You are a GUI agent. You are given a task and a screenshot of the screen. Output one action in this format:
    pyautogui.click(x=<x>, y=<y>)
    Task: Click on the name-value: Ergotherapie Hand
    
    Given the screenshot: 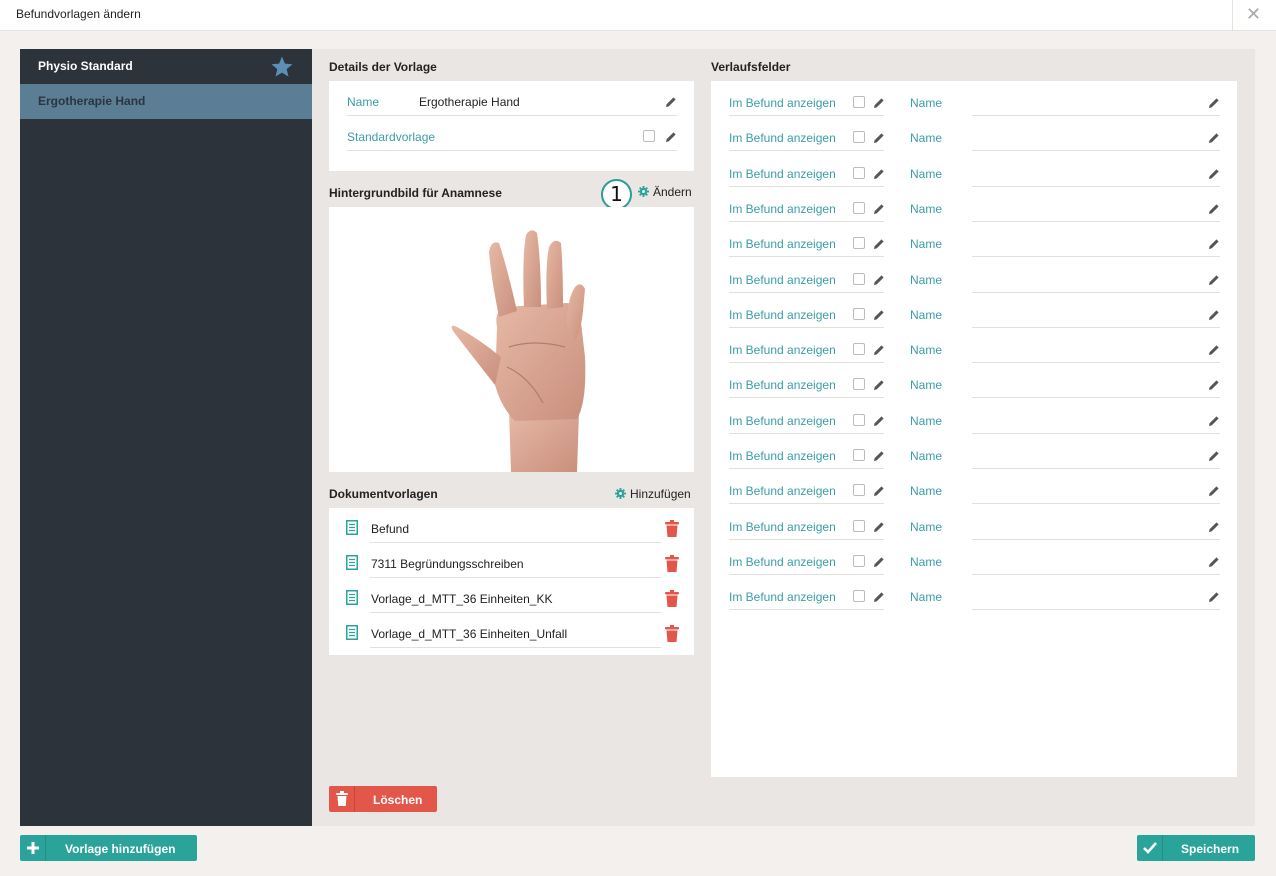 What is the action you would take?
    pyautogui.click(x=469, y=102)
    